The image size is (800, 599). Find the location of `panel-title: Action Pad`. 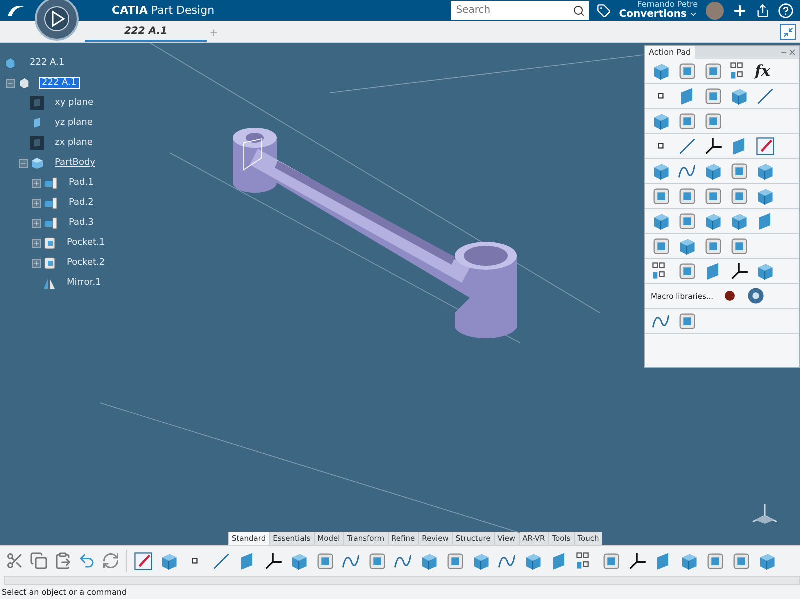

panel-title: Action Pad is located at coordinates (670, 52).